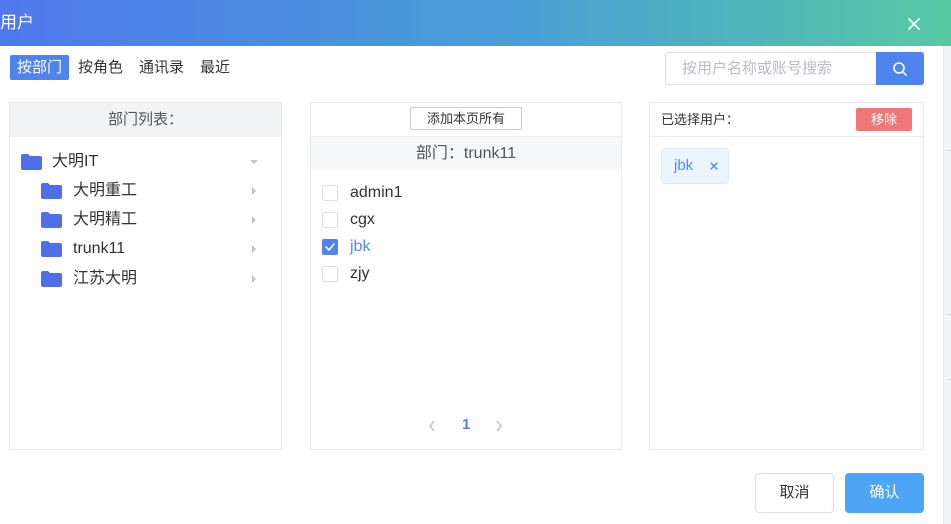 The image size is (951, 524). What do you see at coordinates (100, 67) in the screenshot?
I see `tab-by-role: 按角色` at bounding box center [100, 67].